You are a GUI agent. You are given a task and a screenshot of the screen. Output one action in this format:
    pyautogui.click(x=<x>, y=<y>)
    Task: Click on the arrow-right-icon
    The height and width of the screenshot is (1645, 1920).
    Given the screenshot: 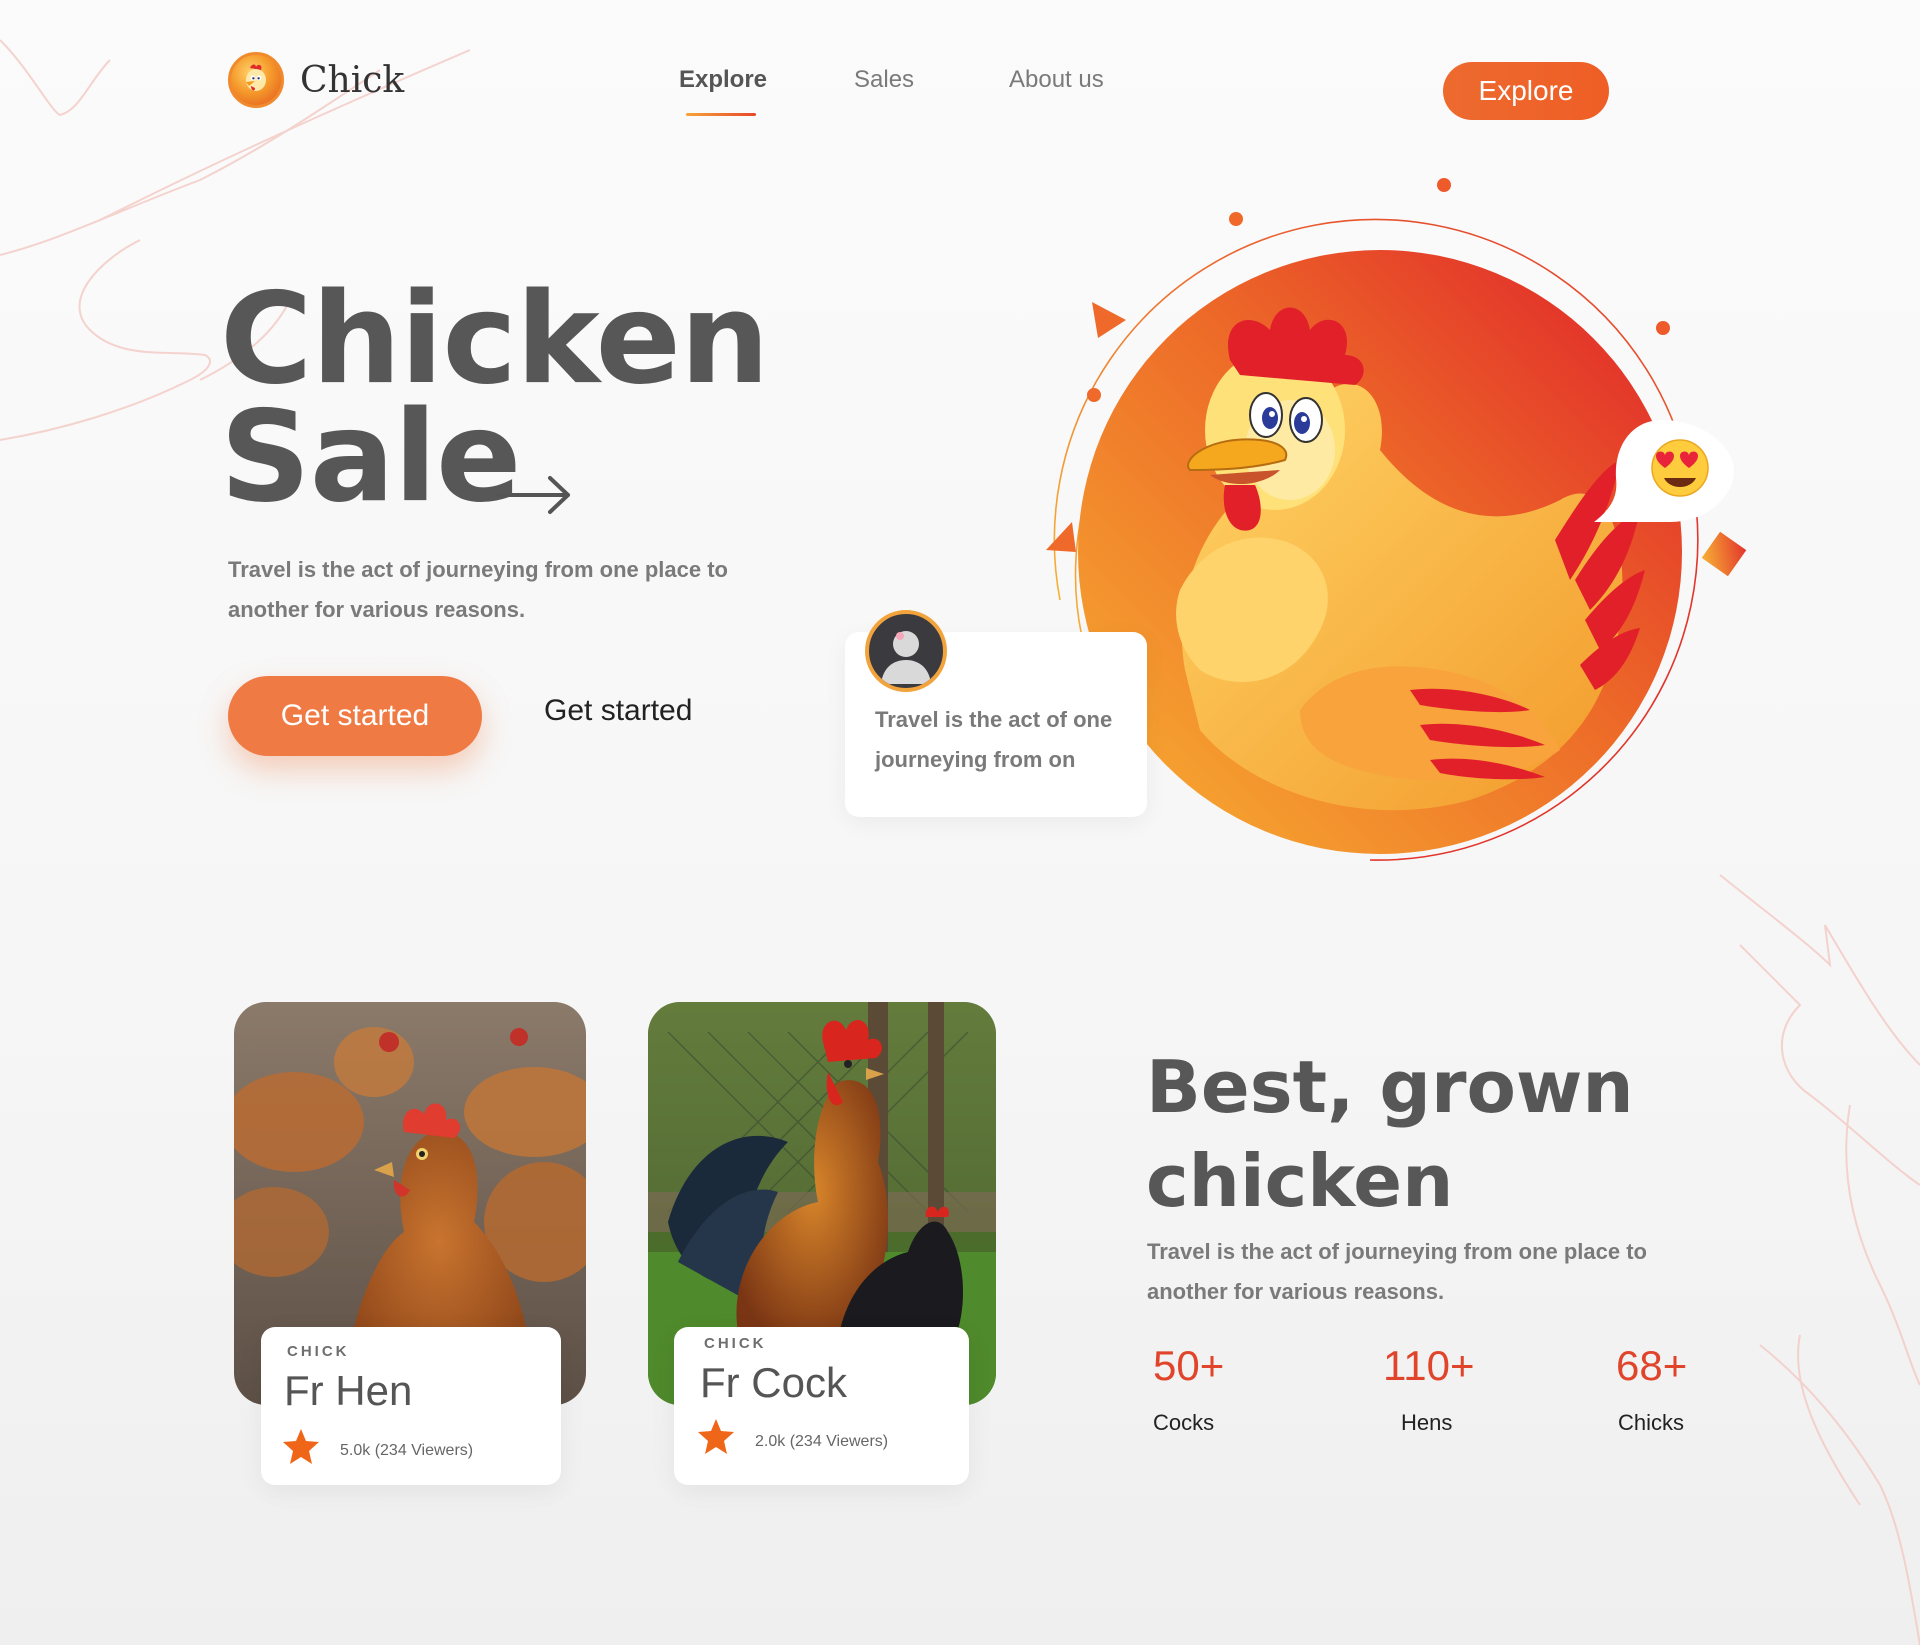 What is the action you would take?
    pyautogui.click(x=533, y=495)
    